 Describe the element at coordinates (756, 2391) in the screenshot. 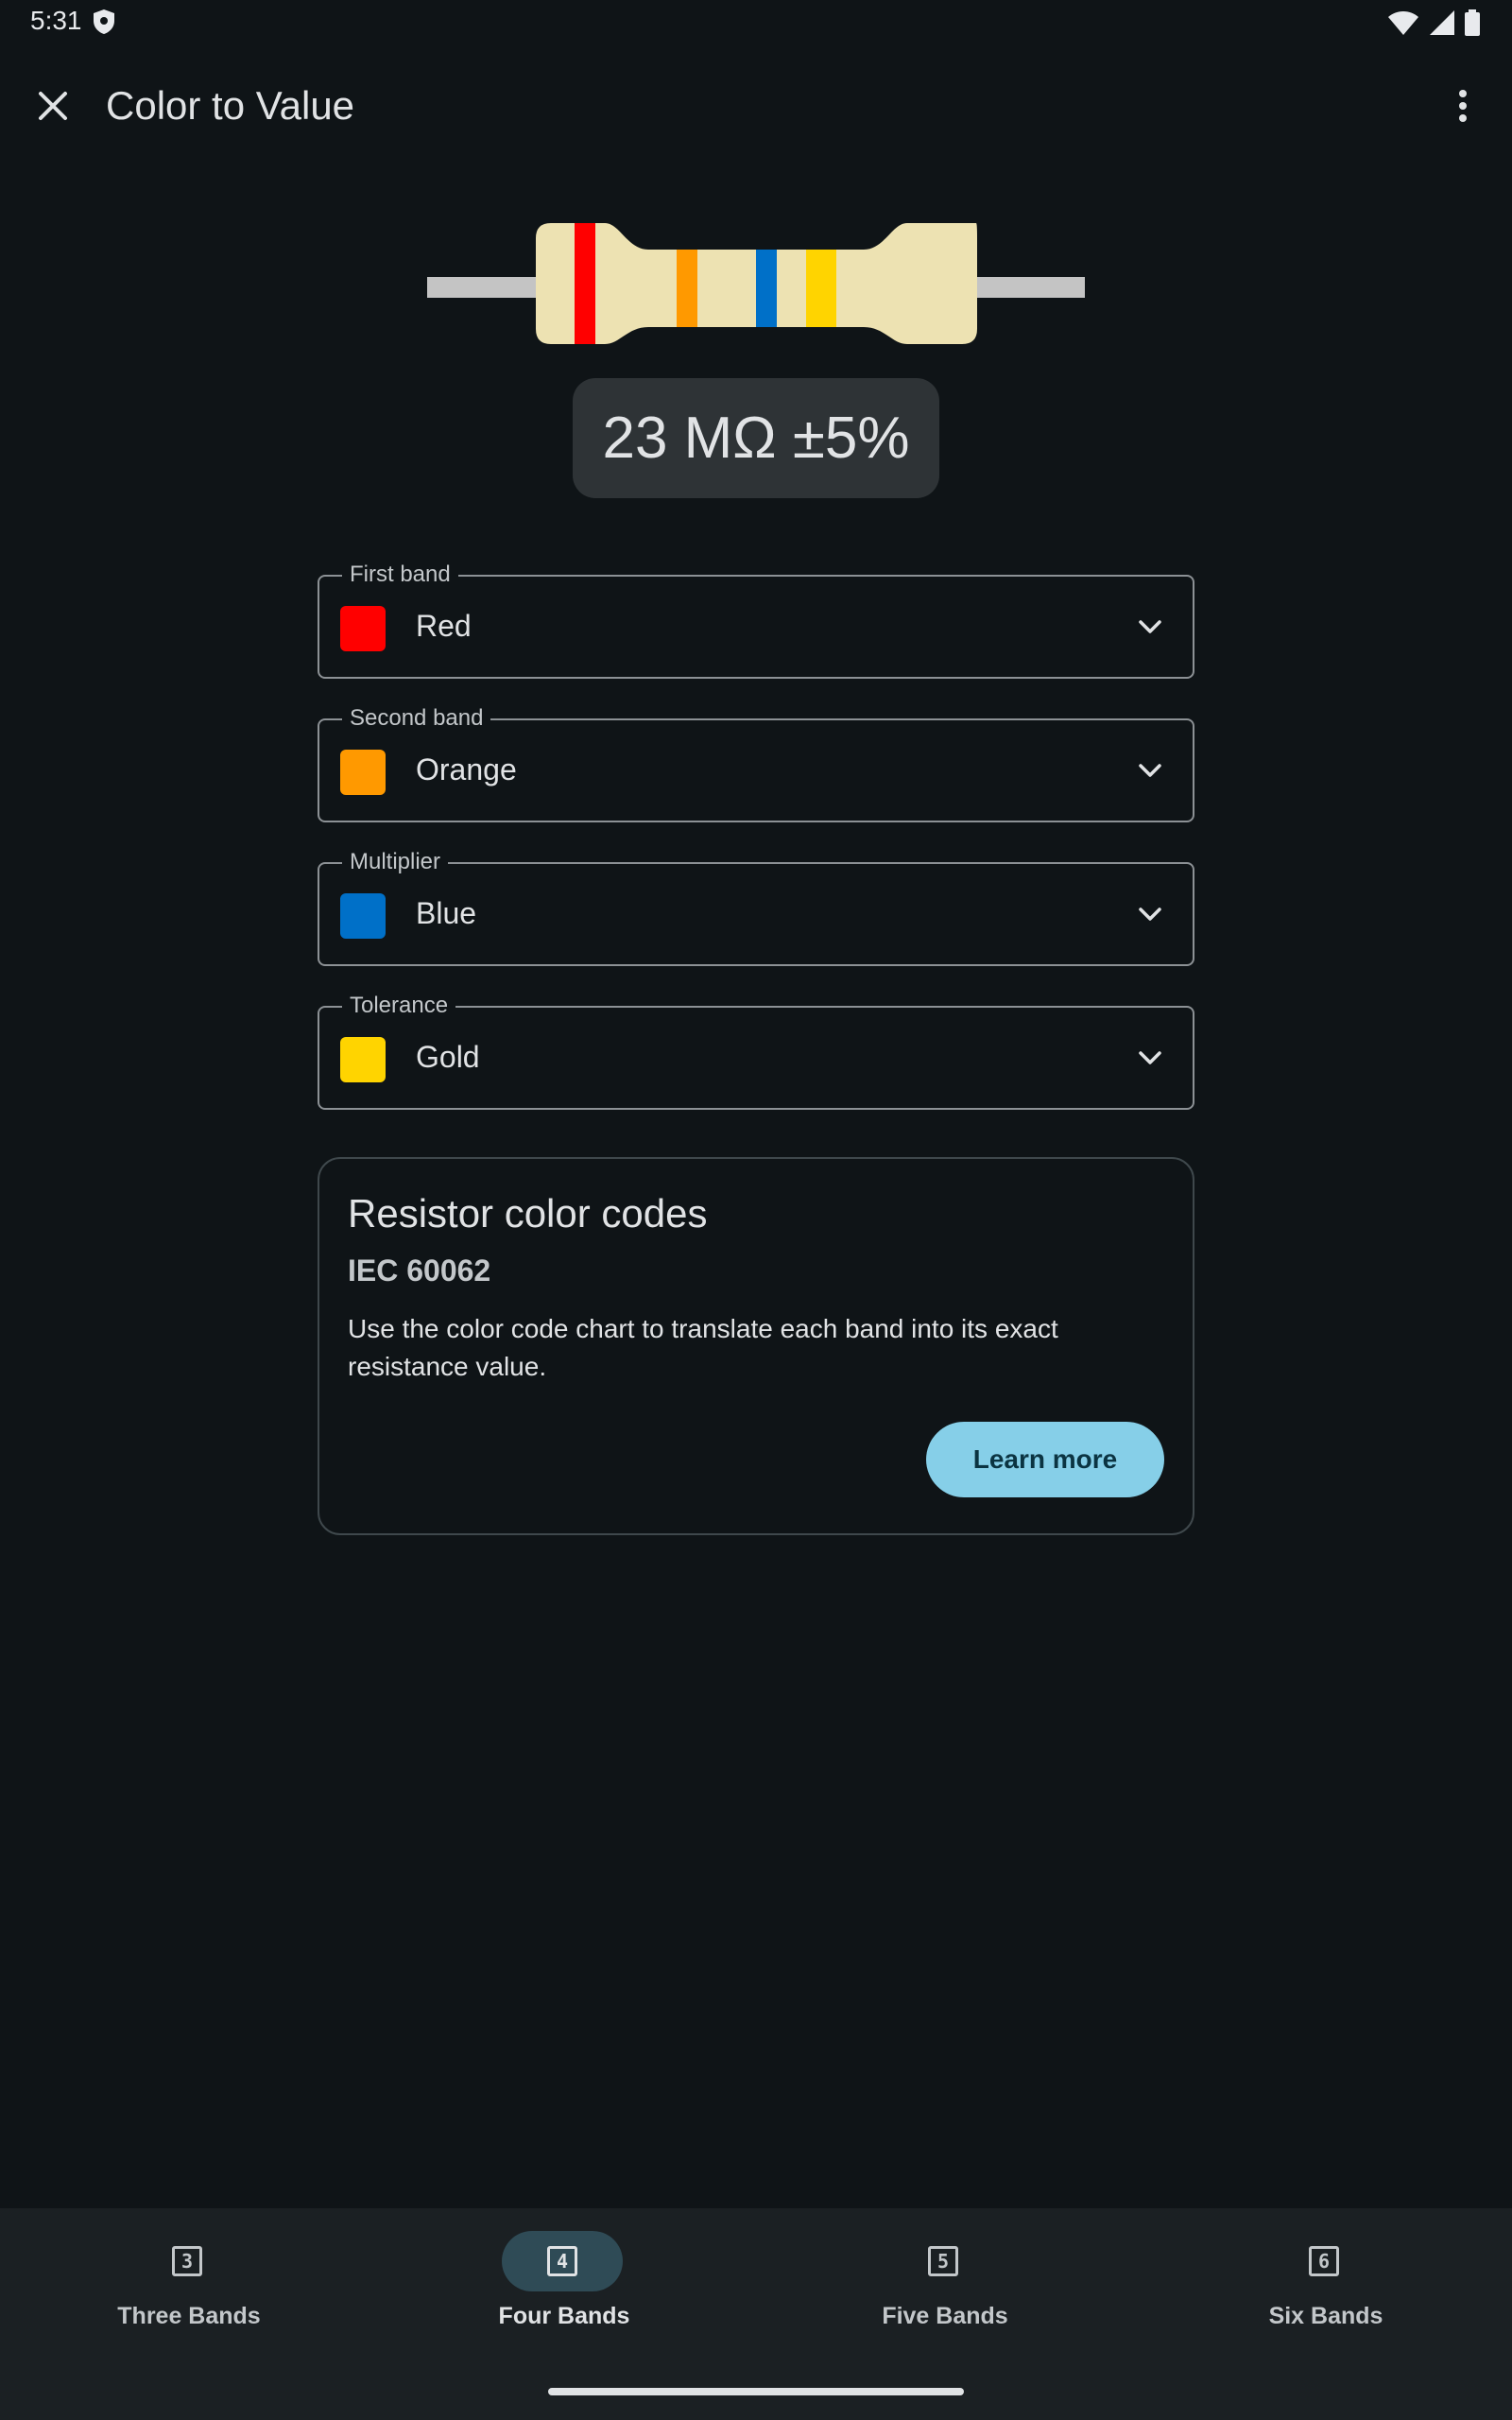

I see `home-indicator` at that location.